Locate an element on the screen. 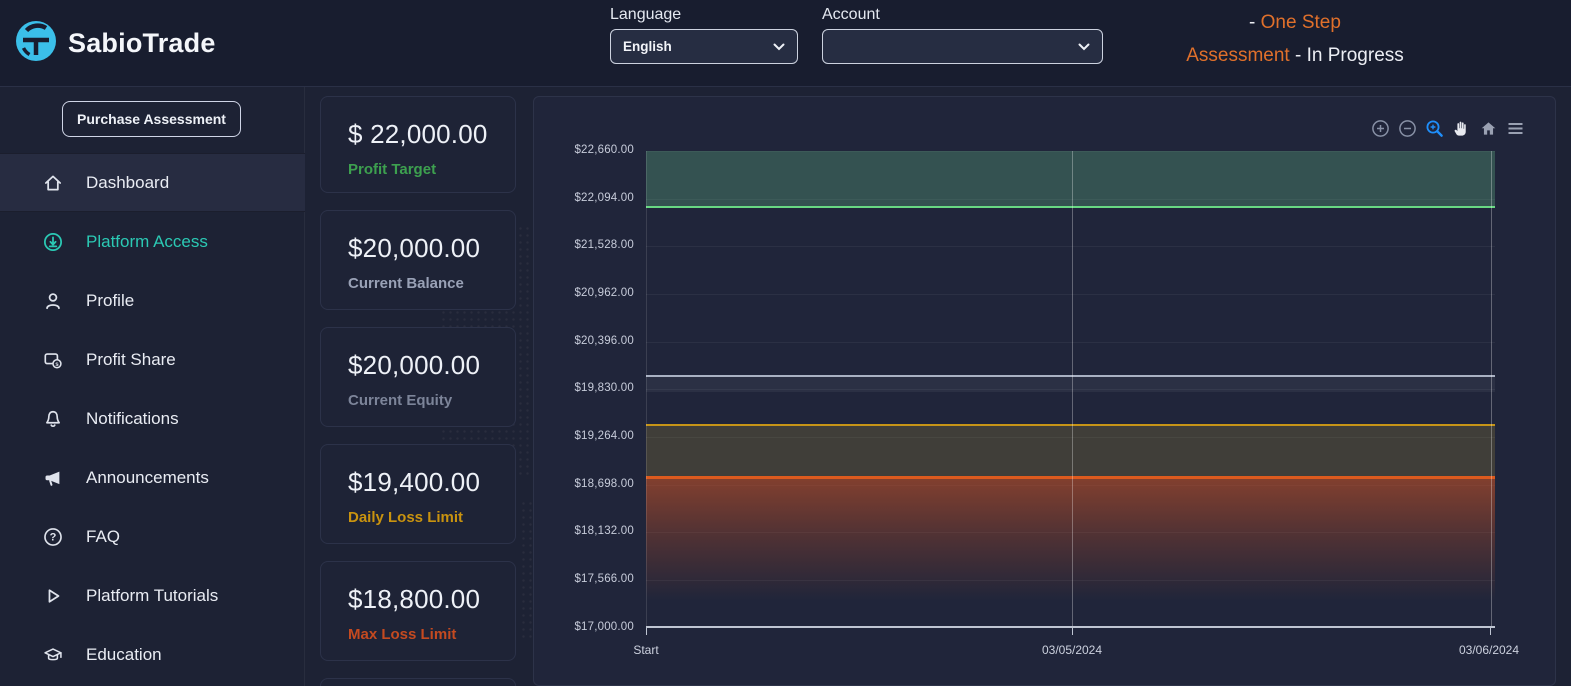 The image size is (1571, 686). profit-target-line is located at coordinates (1070, 207).